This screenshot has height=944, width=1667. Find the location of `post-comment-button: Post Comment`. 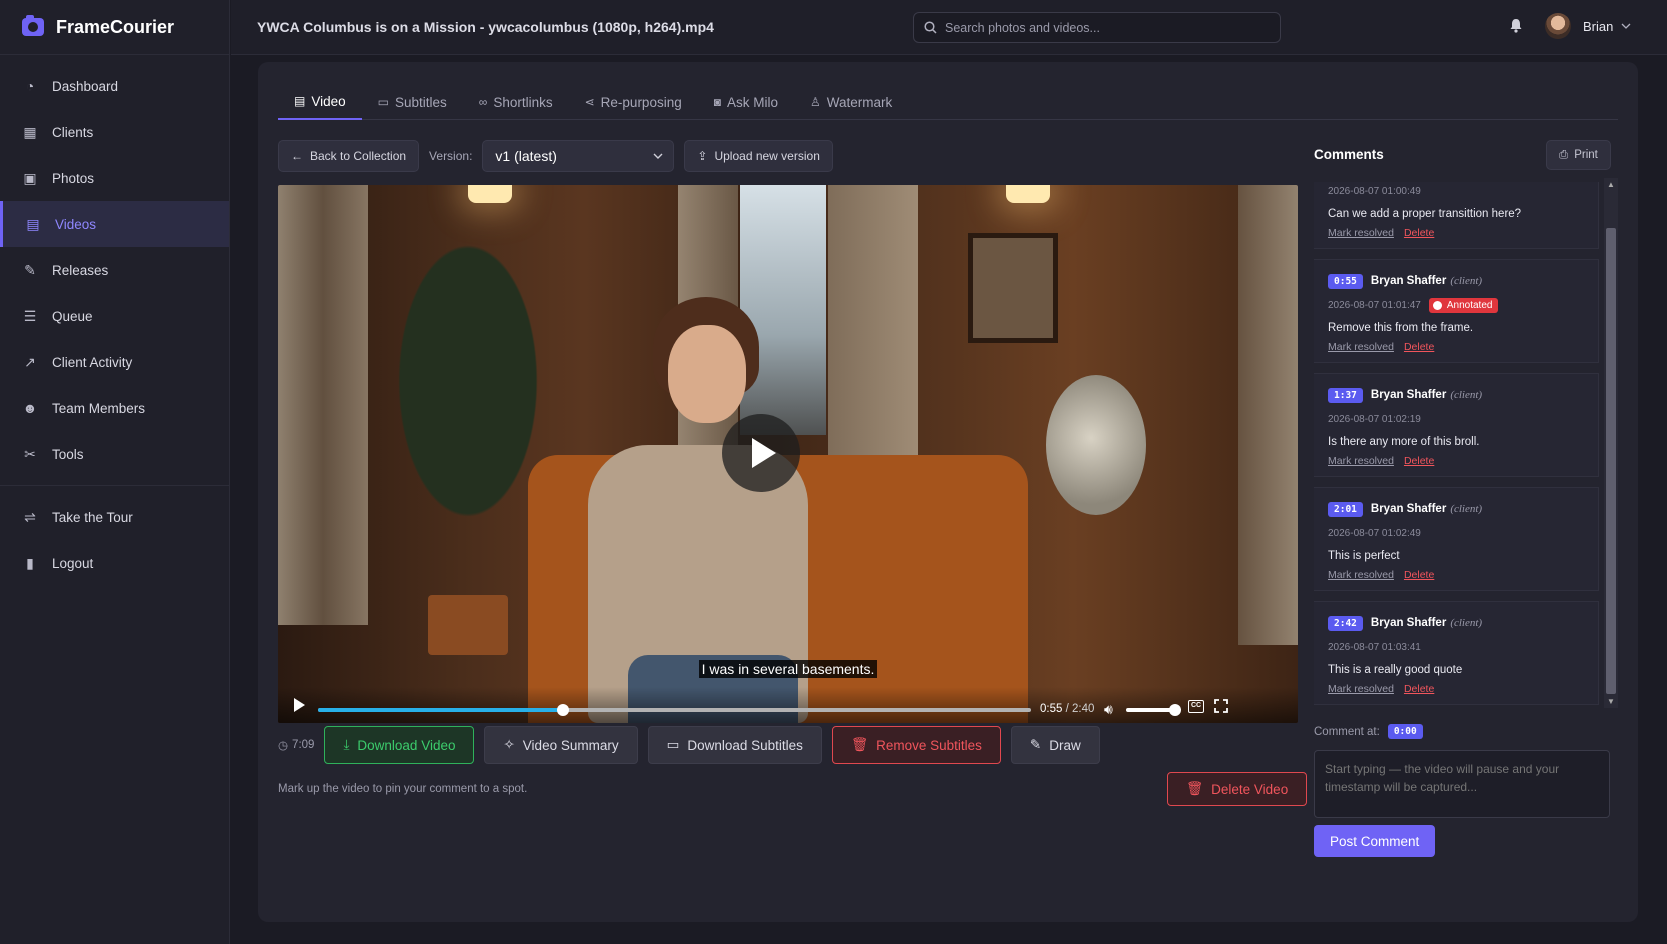

post-comment-button: Post Comment is located at coordinates (1375, 841).